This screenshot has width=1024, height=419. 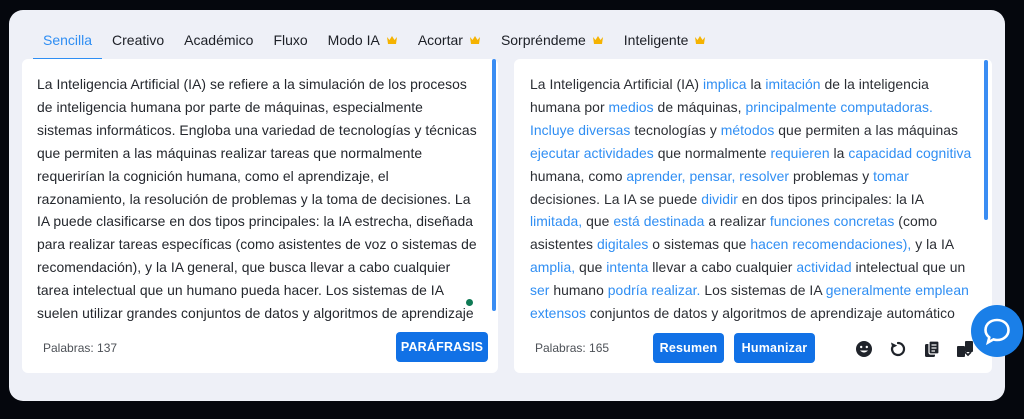 I want to click on chat-button, so click(x=997, y=331).